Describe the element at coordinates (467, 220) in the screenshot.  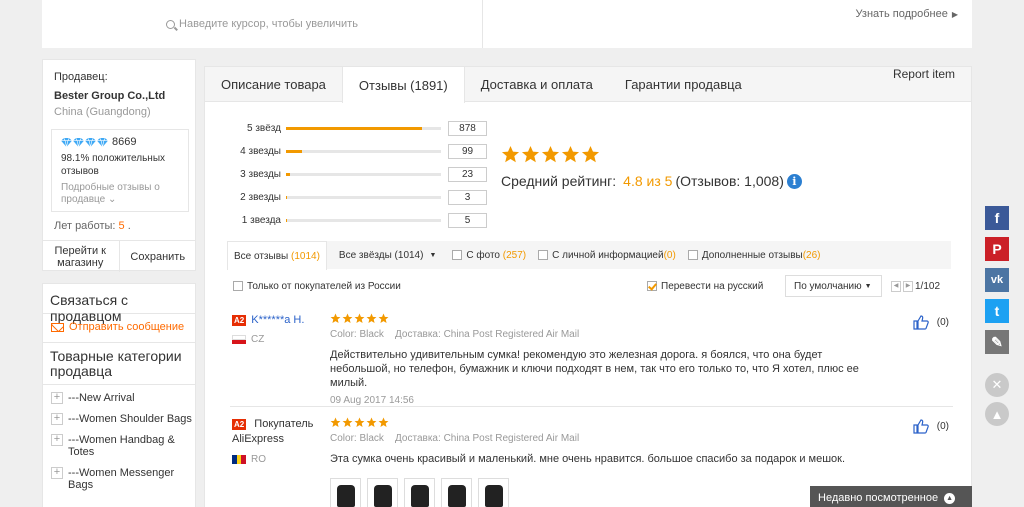
I see `histogram-count: 5` at that location.